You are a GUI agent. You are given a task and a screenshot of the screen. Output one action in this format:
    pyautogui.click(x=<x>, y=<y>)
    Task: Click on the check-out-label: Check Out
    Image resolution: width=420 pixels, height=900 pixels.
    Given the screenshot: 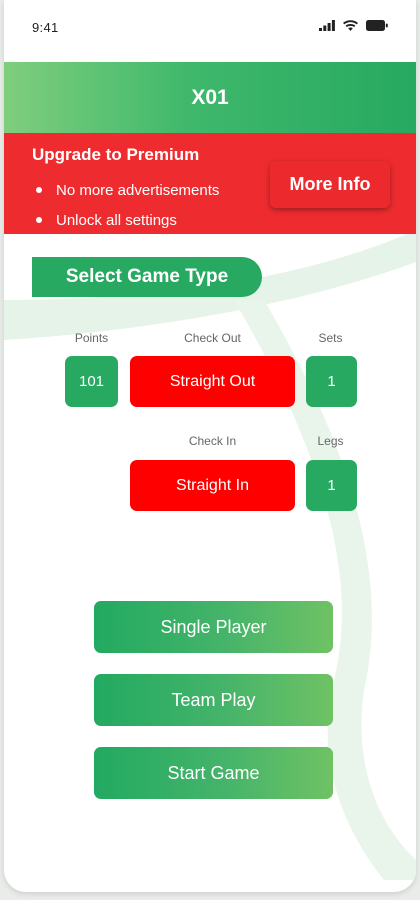 What is the action you would take?
    pyautogui.click(x=212, y=338)
    